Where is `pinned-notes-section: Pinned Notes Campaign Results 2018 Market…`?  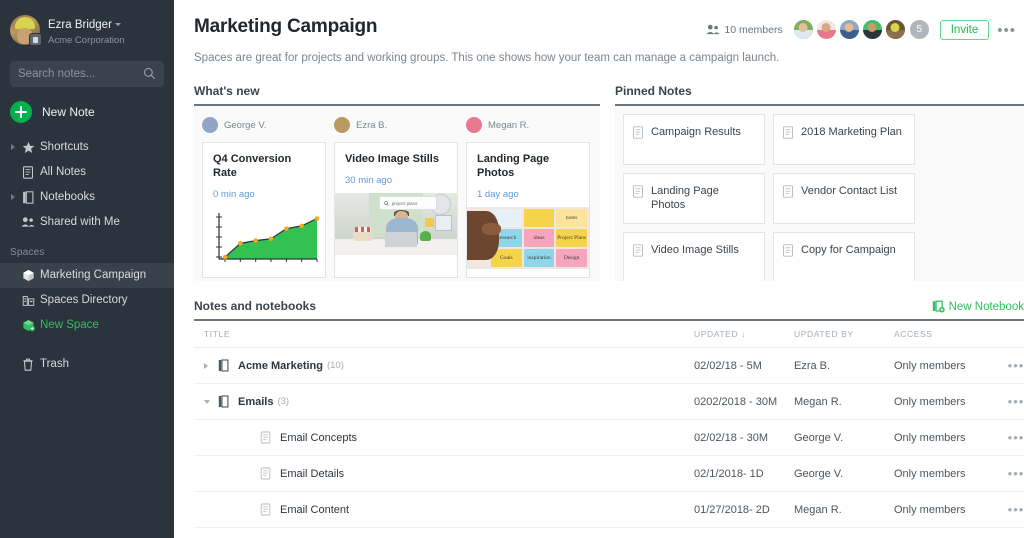
pinned-notes-section: Pinned Notes Campaign Results 2018 Market… is located at coordinates (819, 182).